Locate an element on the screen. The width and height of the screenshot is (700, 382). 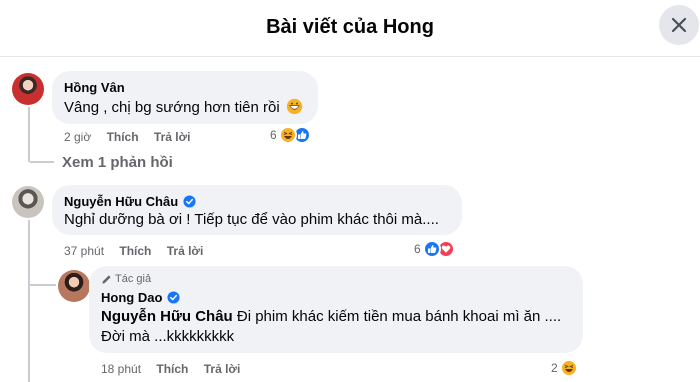
comment-meta: 37 phút Thích Trả lời is located at coordinates (133, 251).